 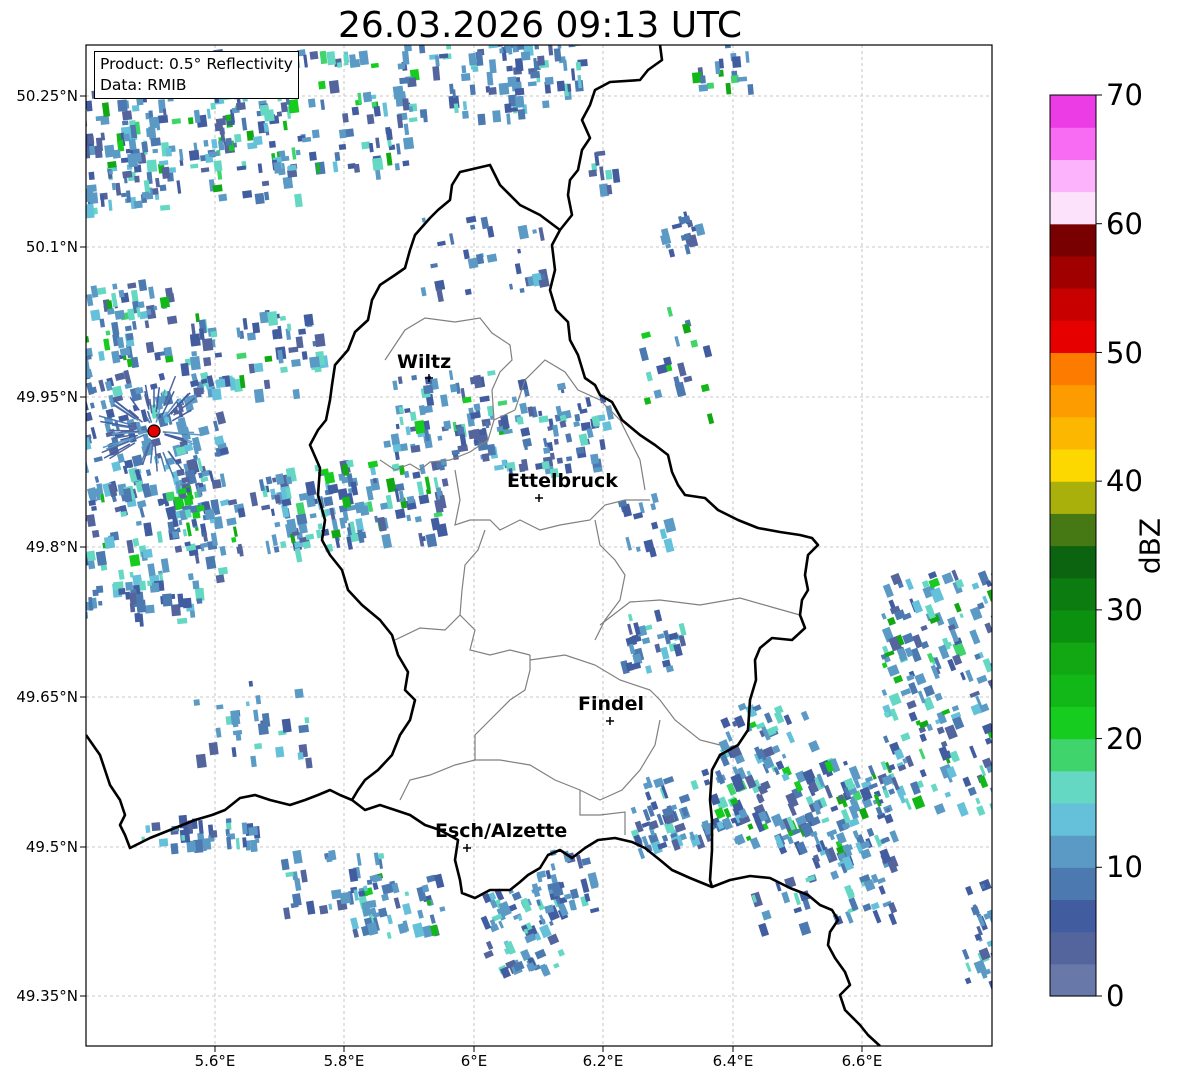 What do you see at coordinates (154, 431) in the screenshot?
I see `radar-site-marker` at bounding box center [154, 431].